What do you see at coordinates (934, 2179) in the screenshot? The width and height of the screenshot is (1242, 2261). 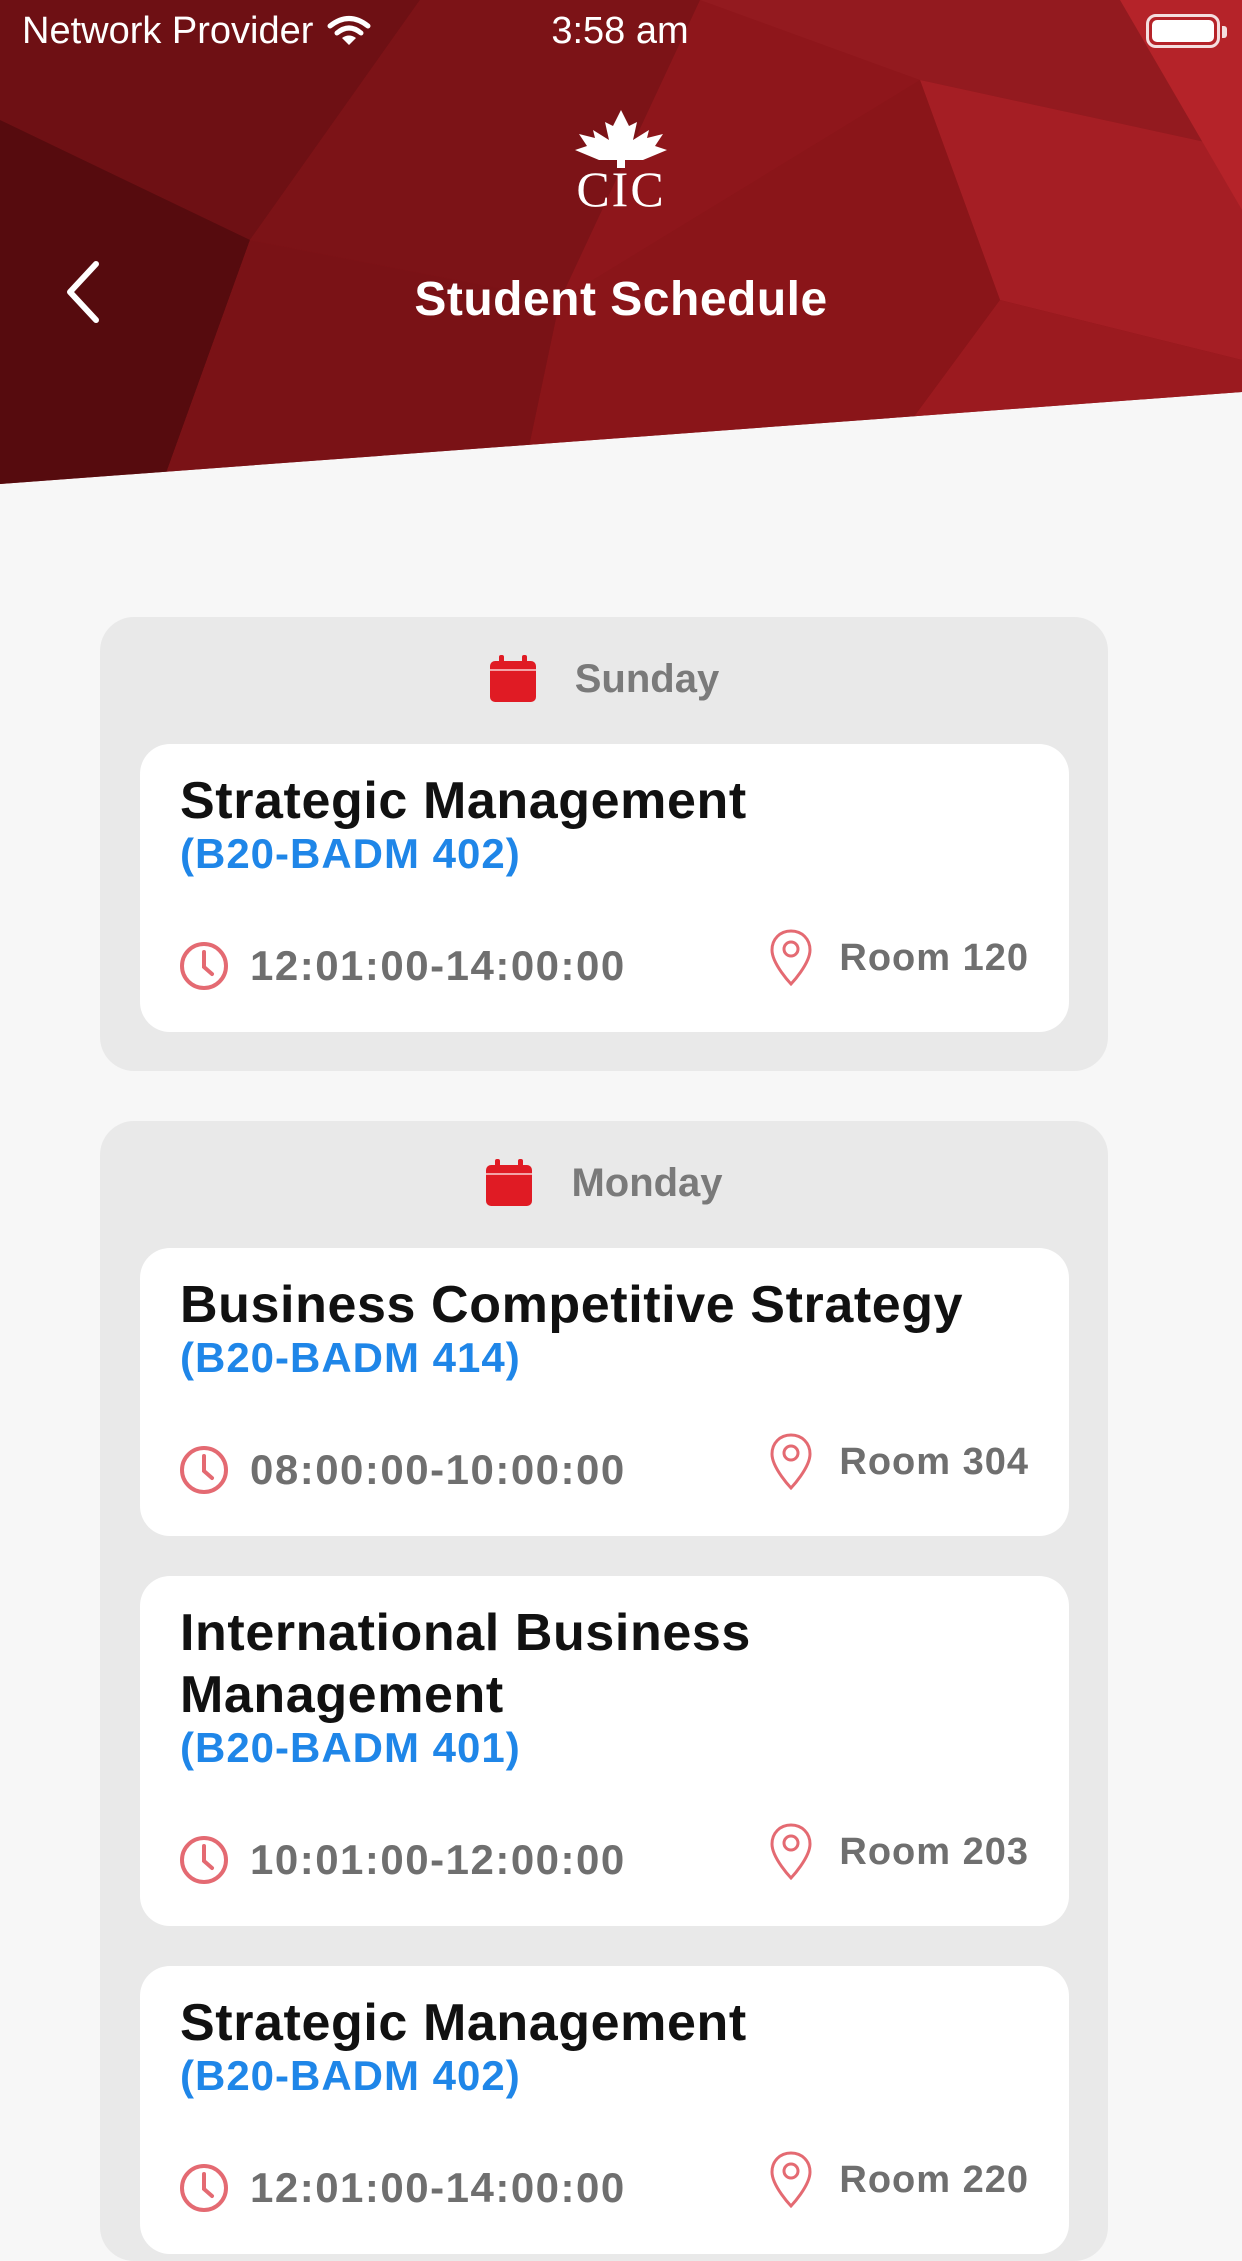 I see `room-text: Room 220` at bounding box center [934, 2179].